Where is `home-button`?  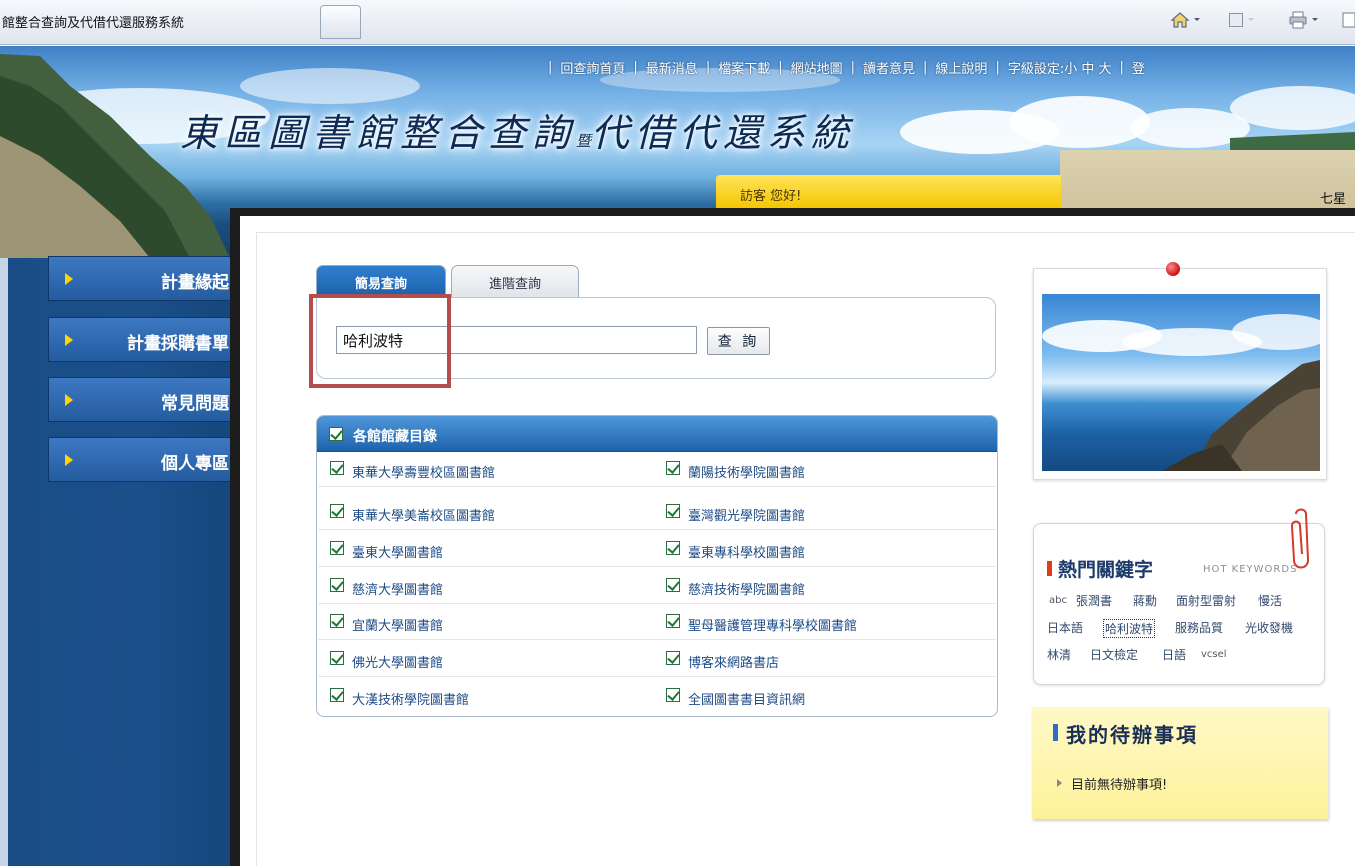
home-button is located at coordinates (1185, 20).